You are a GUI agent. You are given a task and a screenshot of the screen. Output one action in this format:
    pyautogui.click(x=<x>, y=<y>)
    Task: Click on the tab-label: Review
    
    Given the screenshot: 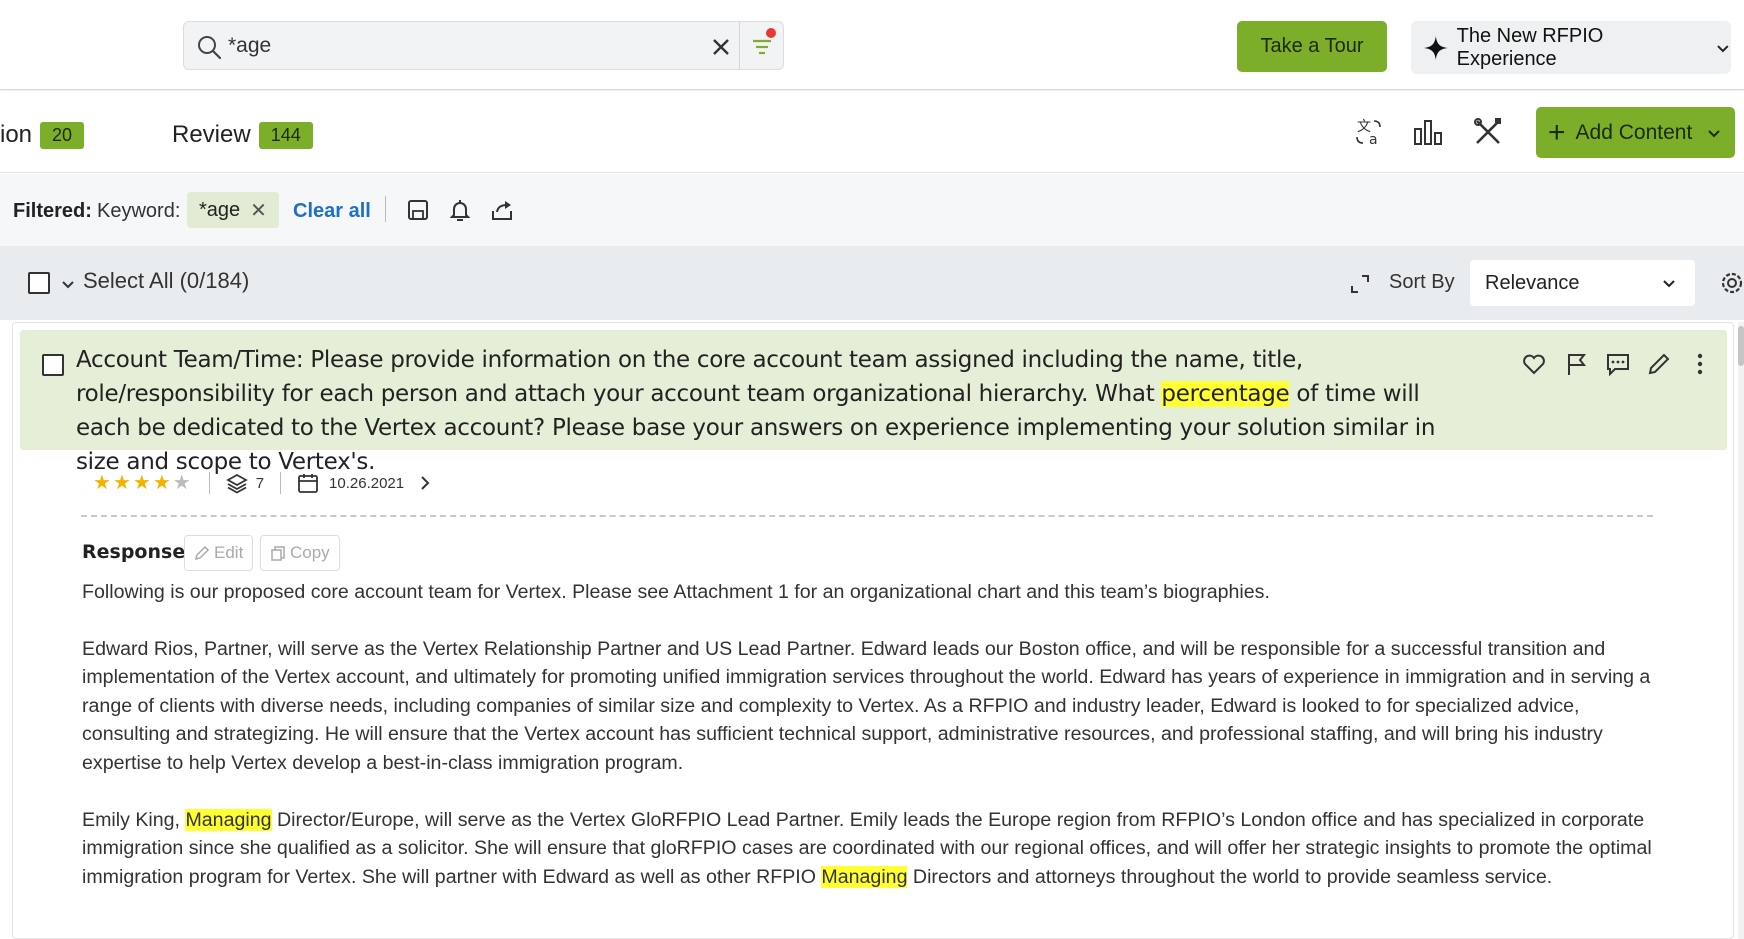 What is the action you would take?
    pyautogui.click(x=211, y=134)
    